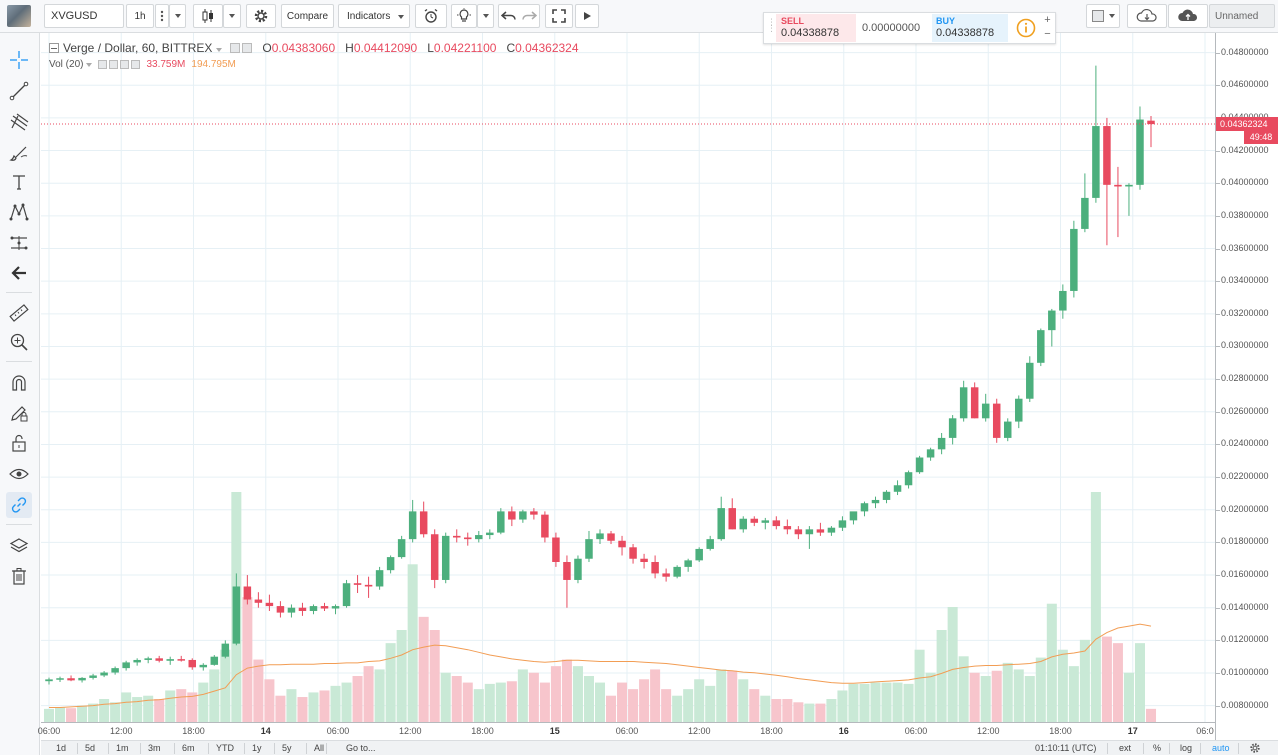 This screenshot has height=755, width=1278. What do you see at coordinates (188, 748) in the screenshot?
I see `range-button-6m: 6m` at bounding box center [188, 748].